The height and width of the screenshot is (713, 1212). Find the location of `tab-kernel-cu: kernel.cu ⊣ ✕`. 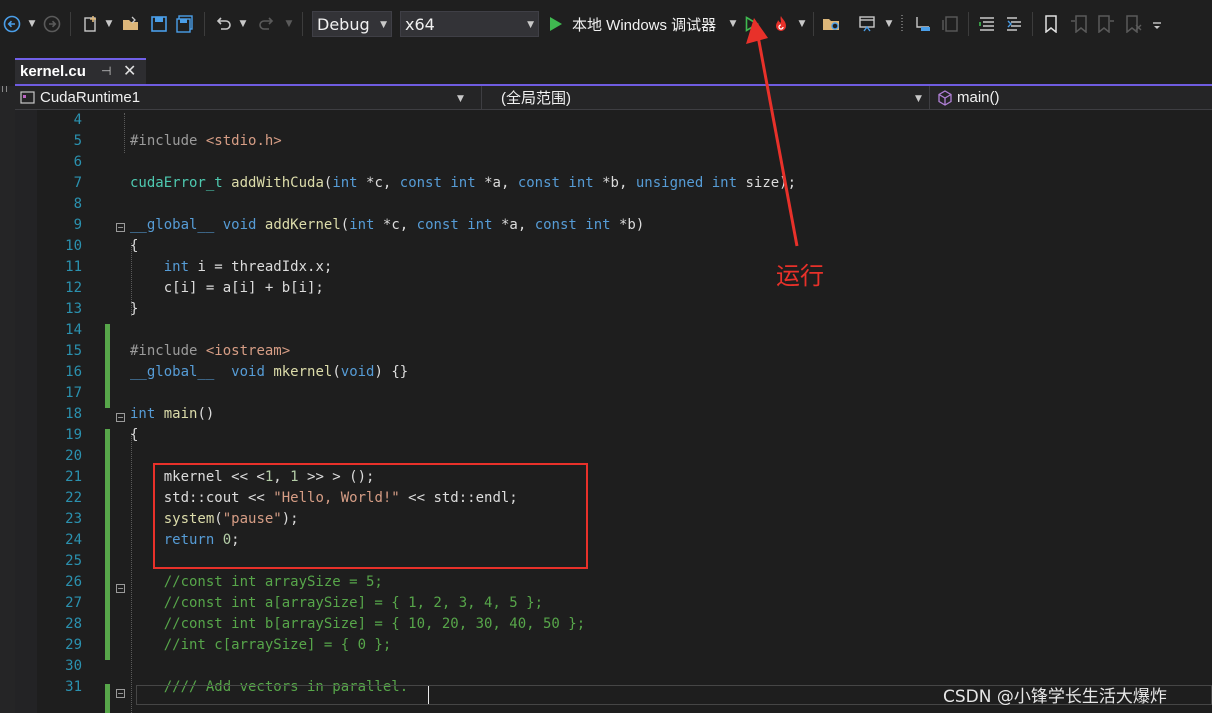

tab-kernel-cu: kernel.cu ⊣ ✕ is located at coordinates (80, 71).